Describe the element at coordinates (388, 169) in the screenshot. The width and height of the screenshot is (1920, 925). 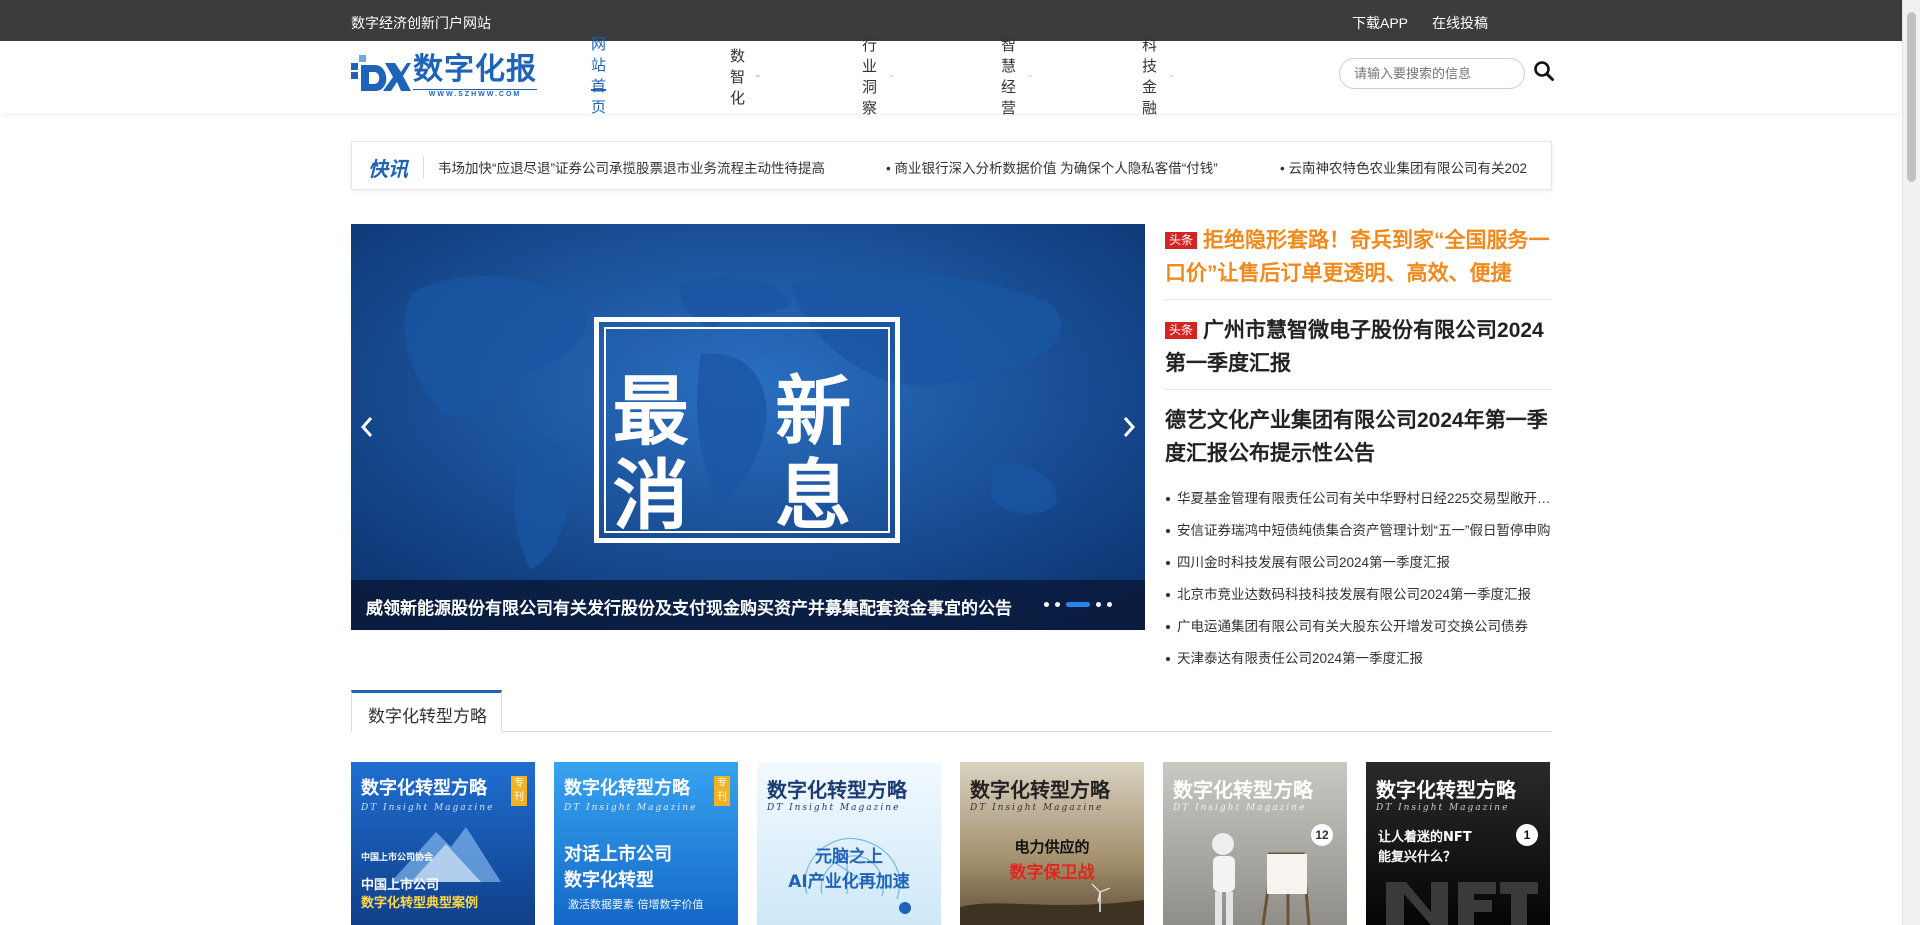
I see `ticker-label: 快讯` at that location.